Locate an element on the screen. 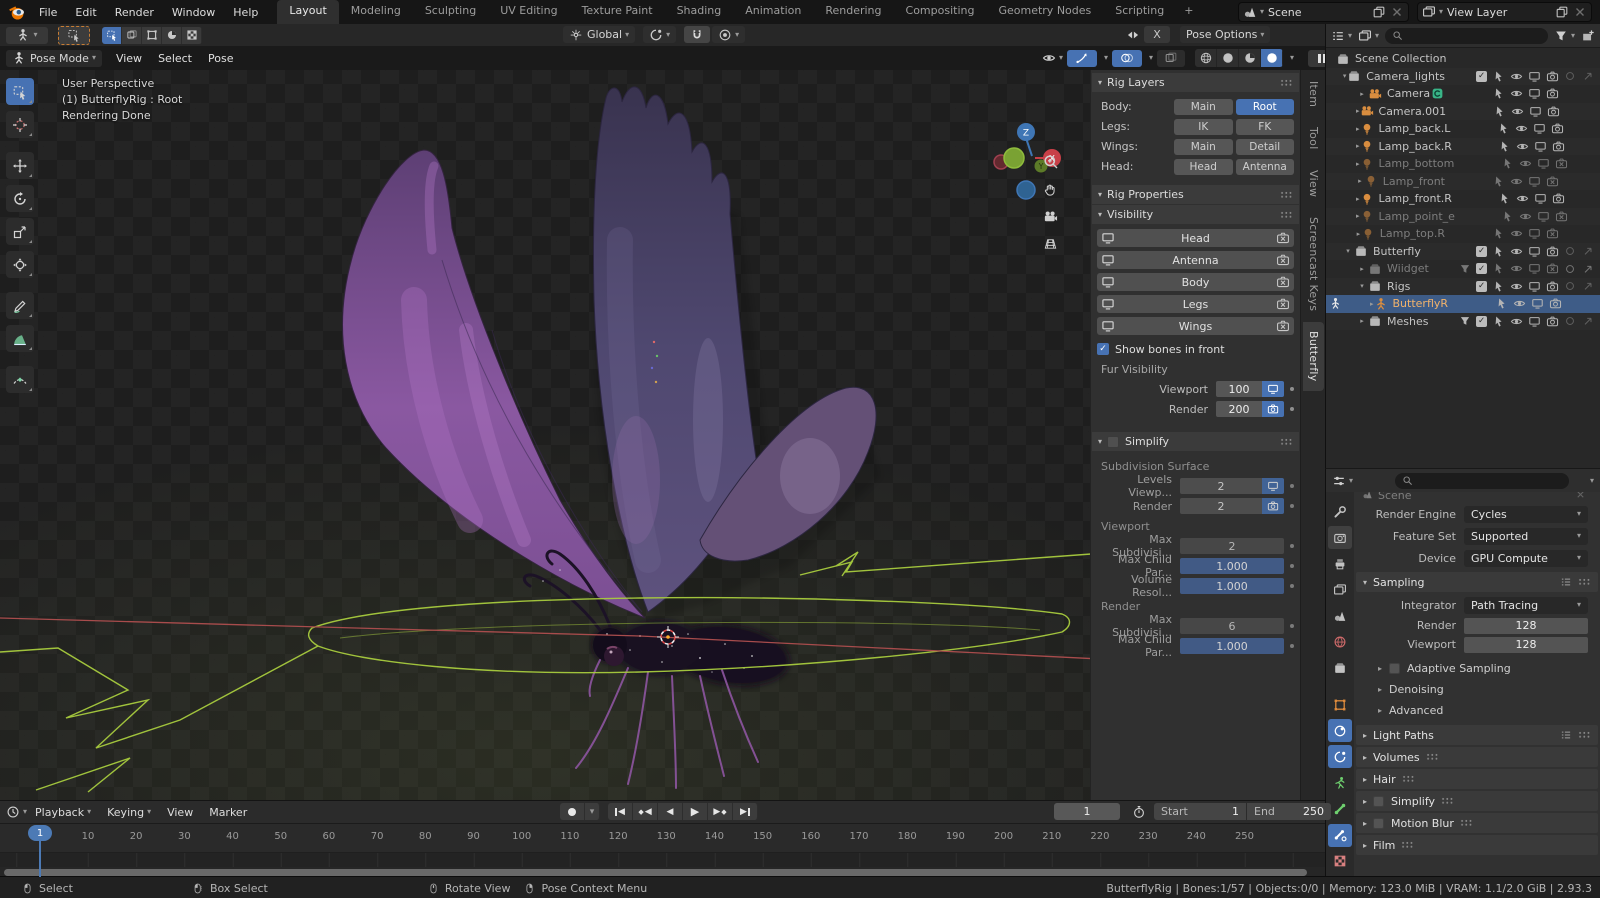 The height and width of the screenshot is (898, 1600). sampling-panel-header: ▾ Sampling is located at coordinates (1477, 582).